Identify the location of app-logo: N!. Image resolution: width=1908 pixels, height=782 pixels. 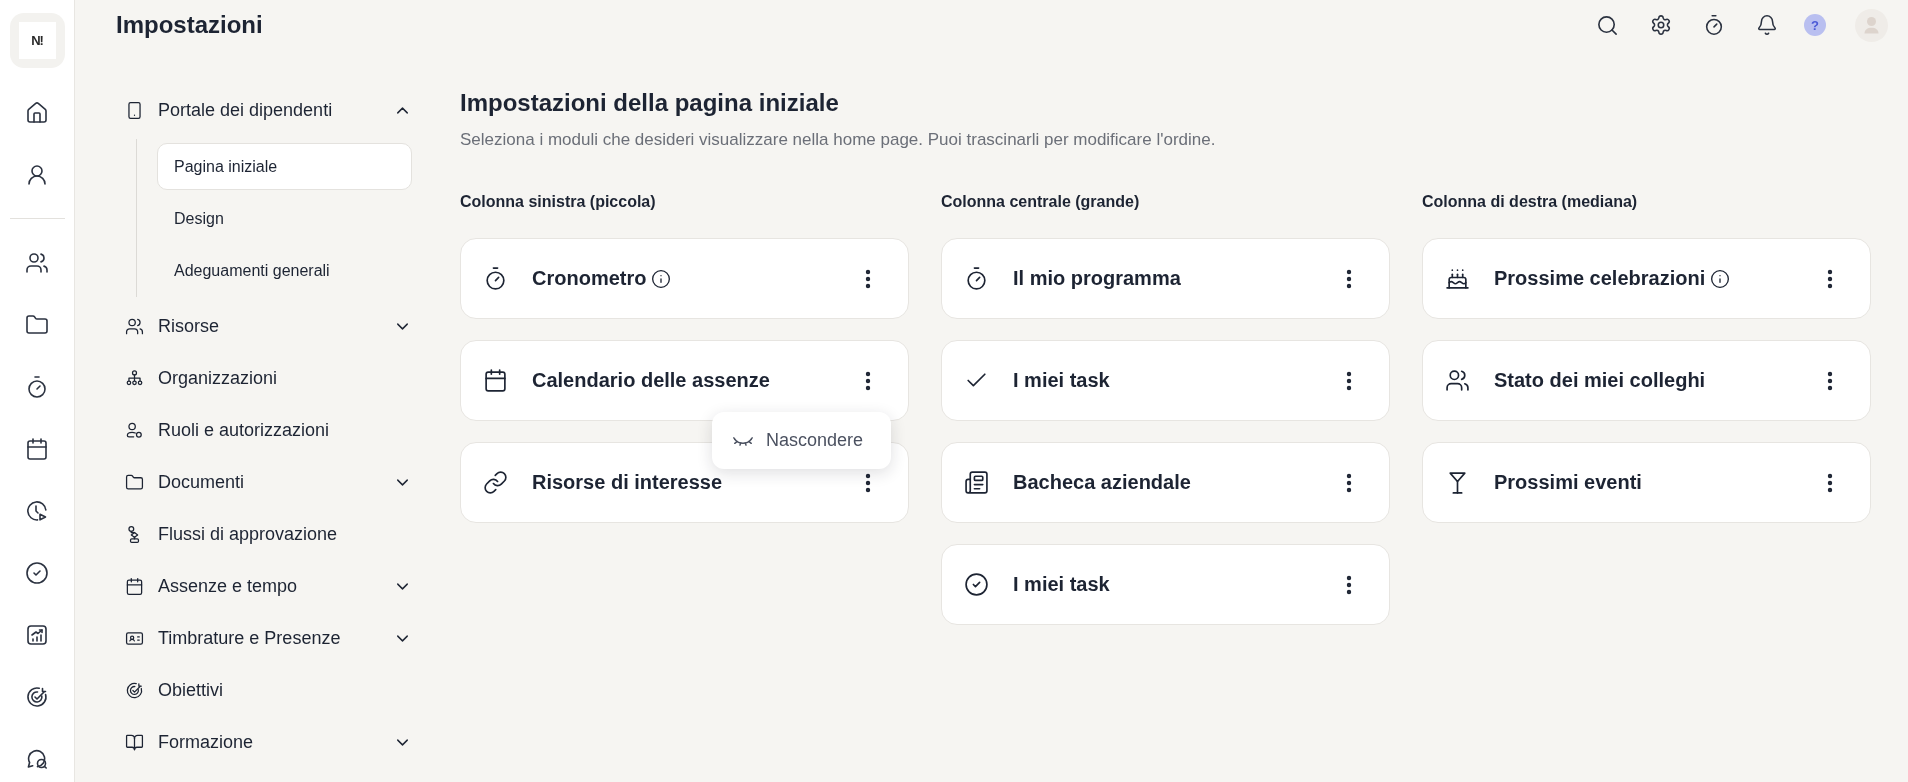
(37, 40).